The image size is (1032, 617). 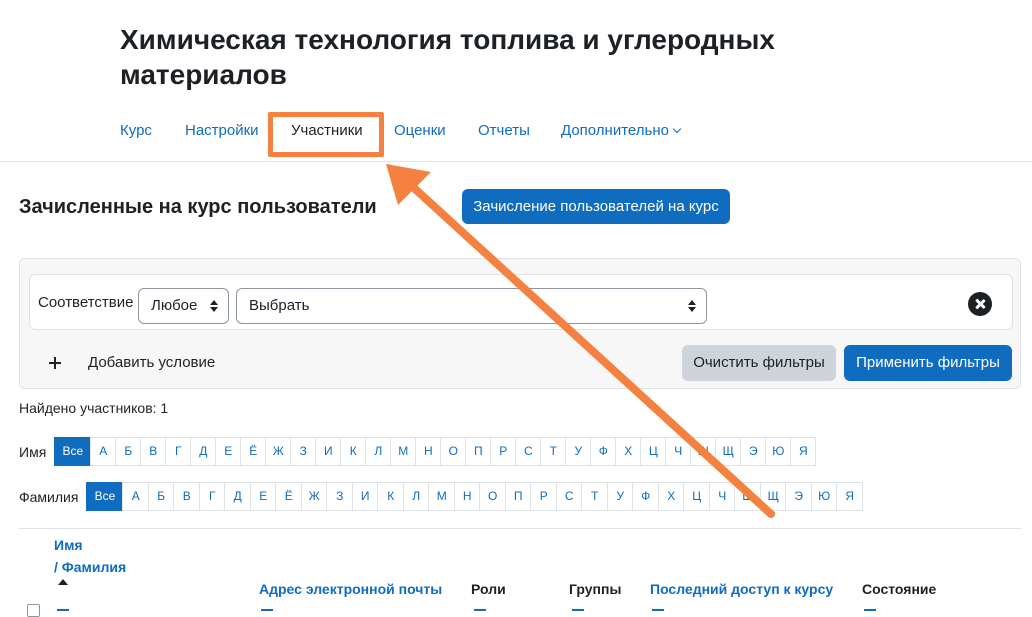 I want to click on remove-condition-icon, so click(x=980, y=304).